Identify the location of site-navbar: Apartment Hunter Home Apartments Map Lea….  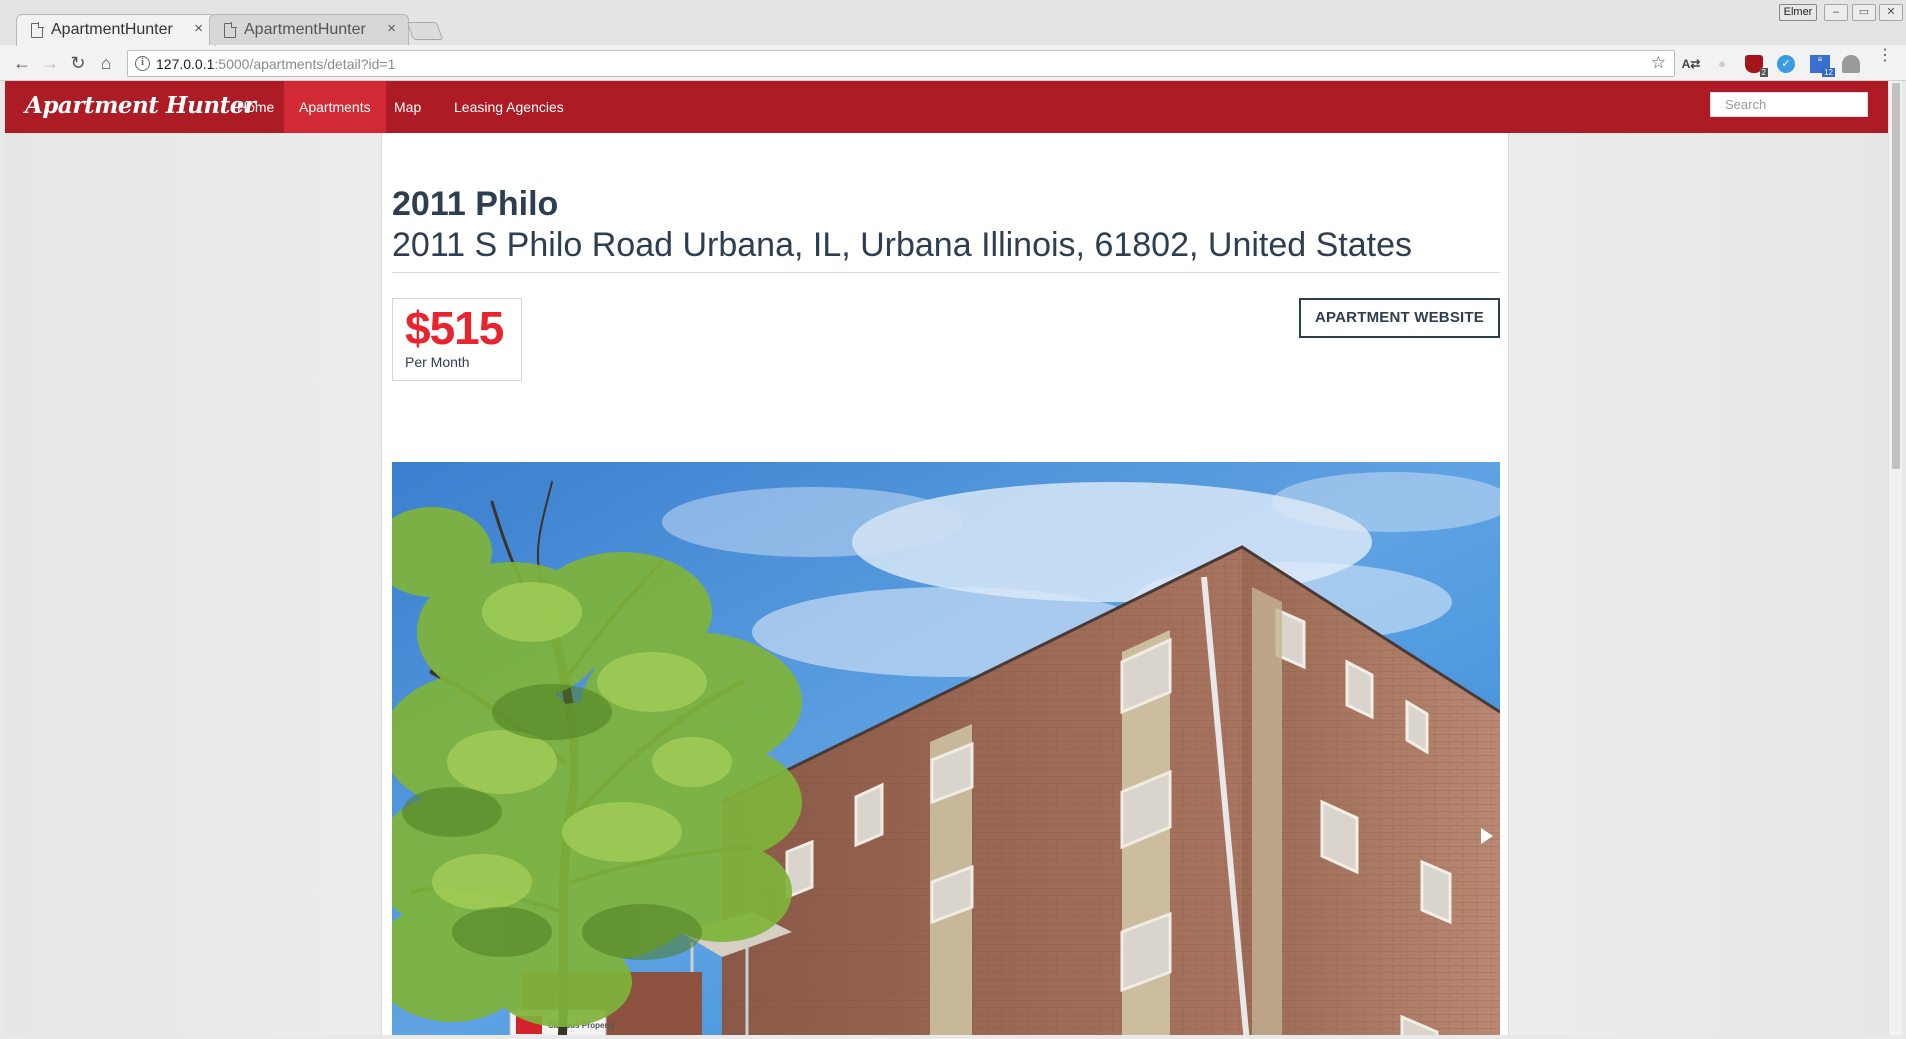
(946, 107).